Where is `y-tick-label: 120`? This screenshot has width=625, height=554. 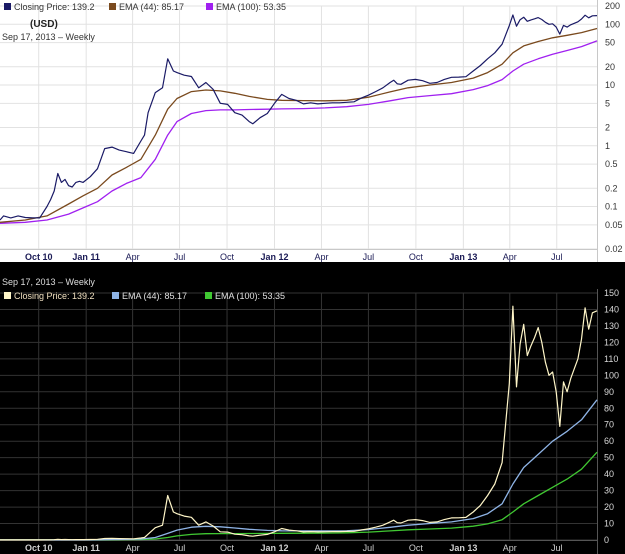 y-tick-label: 120 is located at coordinates (611, 342).